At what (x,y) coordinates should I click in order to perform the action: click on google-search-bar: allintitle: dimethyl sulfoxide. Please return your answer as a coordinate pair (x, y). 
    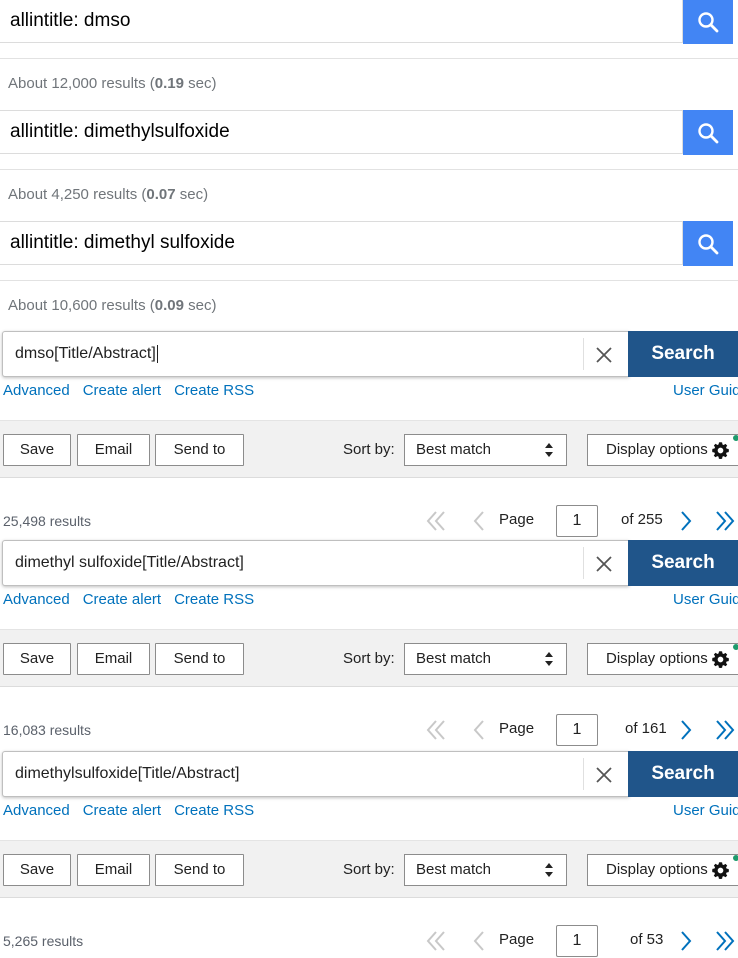
    Looking at the image, I should click on (366, 243).